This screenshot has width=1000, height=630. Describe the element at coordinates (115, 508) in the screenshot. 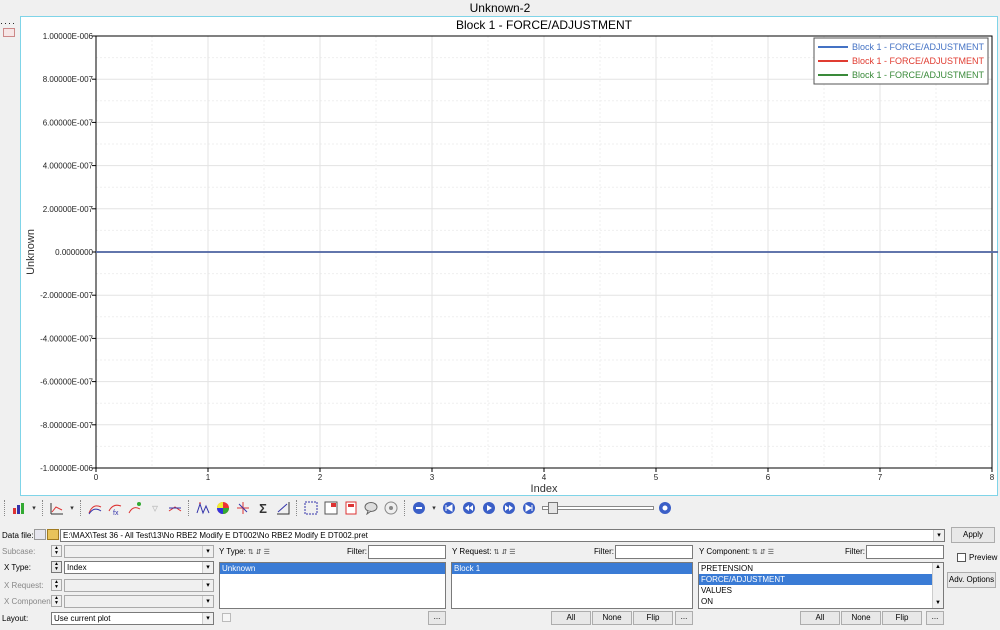

I see `math-curve-icon: fx` at that location.